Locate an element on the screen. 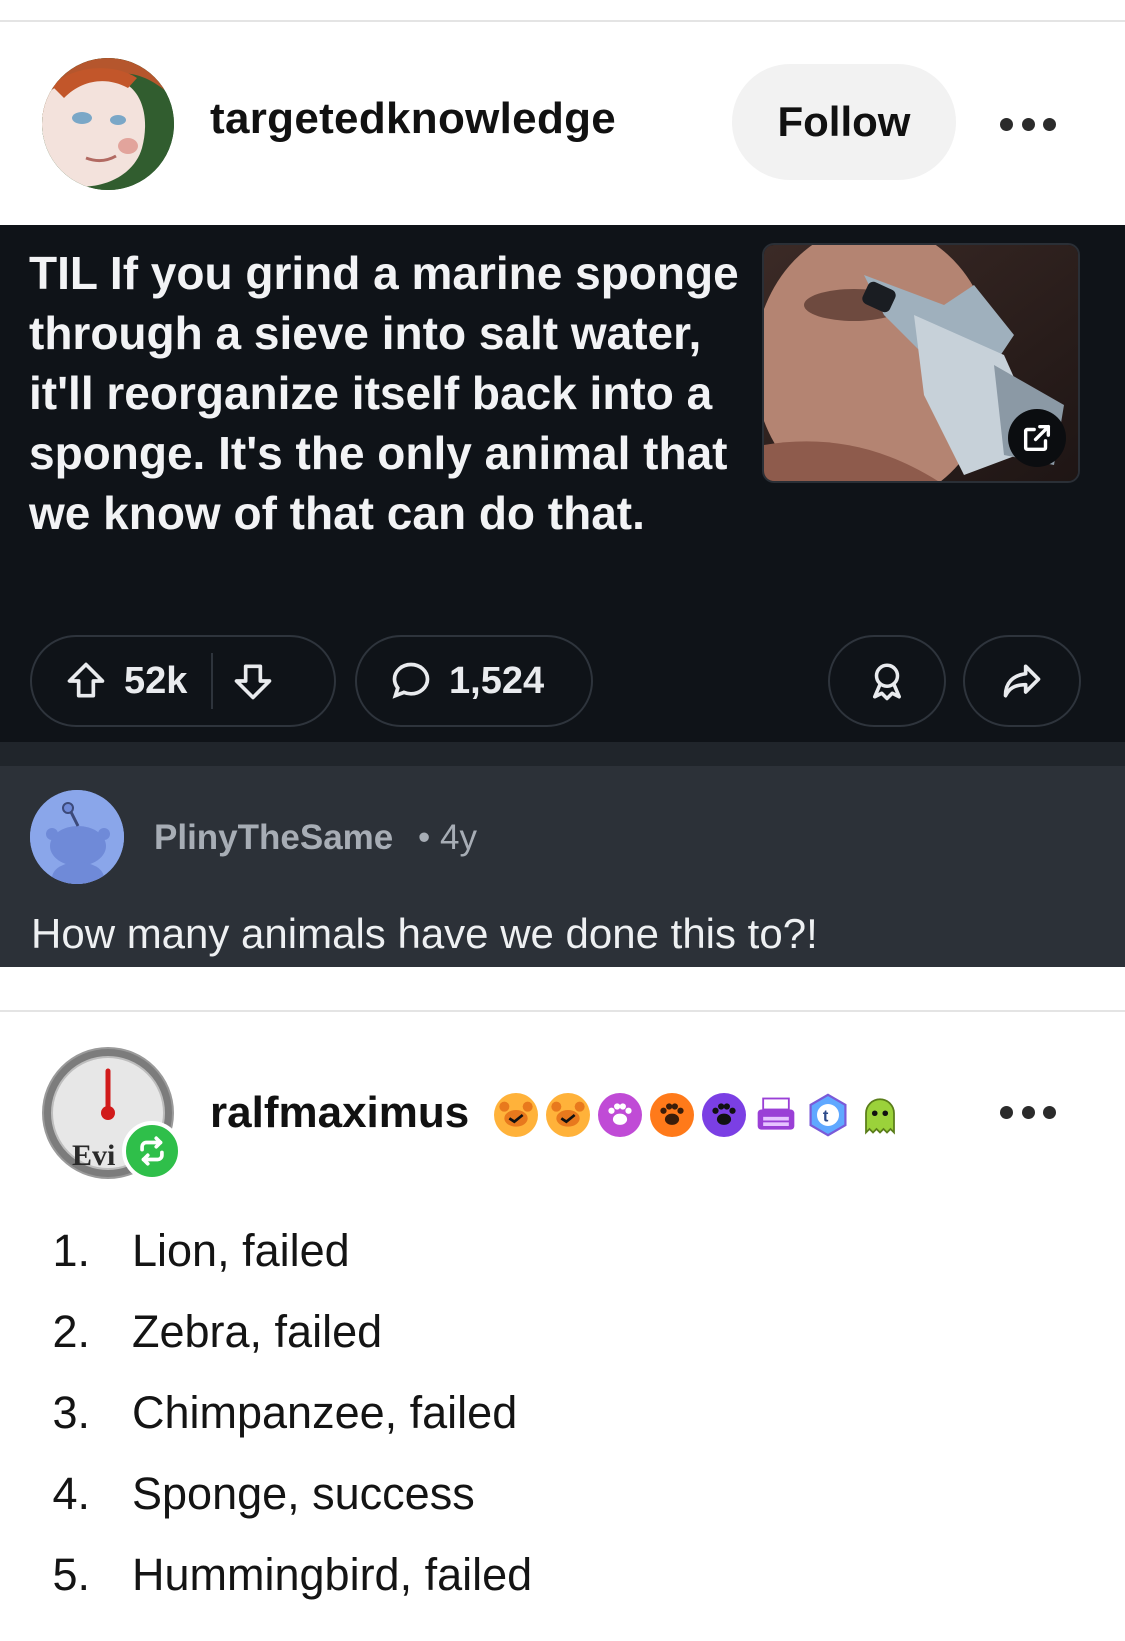  comment-author: PlinyTheSame is located at coordinates (273, 838).